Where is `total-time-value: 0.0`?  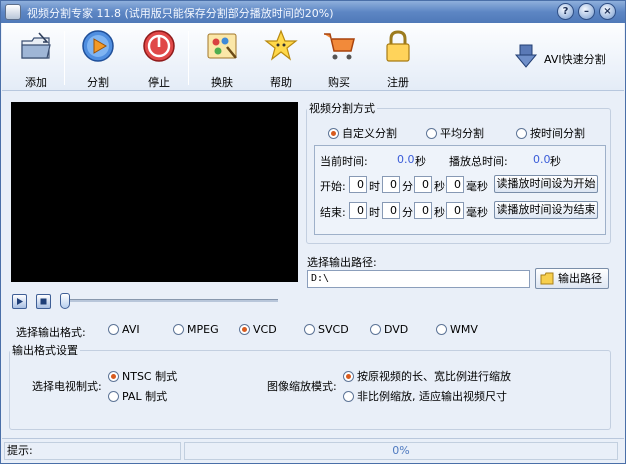 total-time-value: 0.0 is located at coordinates (542, 159).